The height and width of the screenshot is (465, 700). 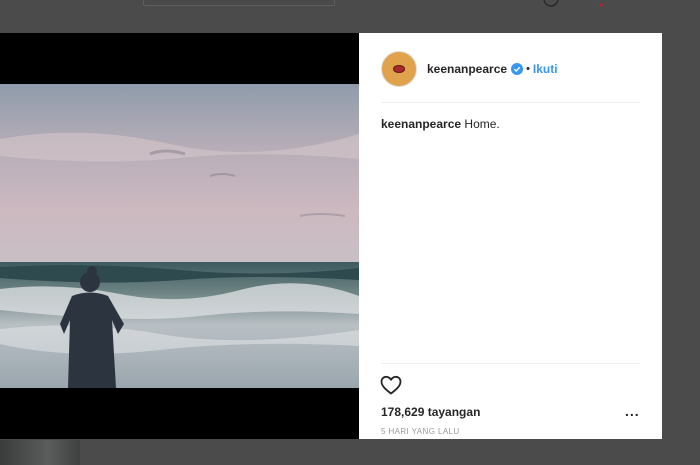 What do you see at coordinates (239, 3) in the screenshot?
I see `background-search-bar` at bounding box center [239, 3].